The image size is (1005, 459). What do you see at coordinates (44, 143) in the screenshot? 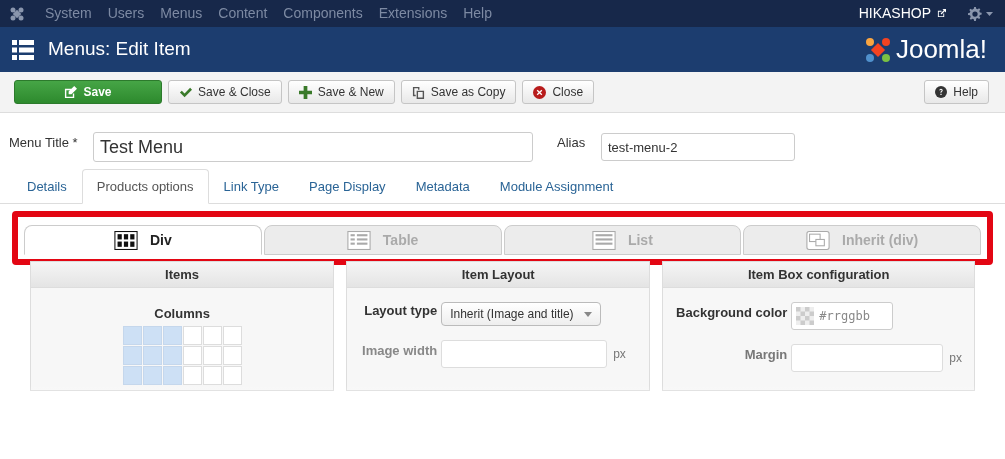
I see `field-label: Menu Title *` at bounding box center [44, 143].